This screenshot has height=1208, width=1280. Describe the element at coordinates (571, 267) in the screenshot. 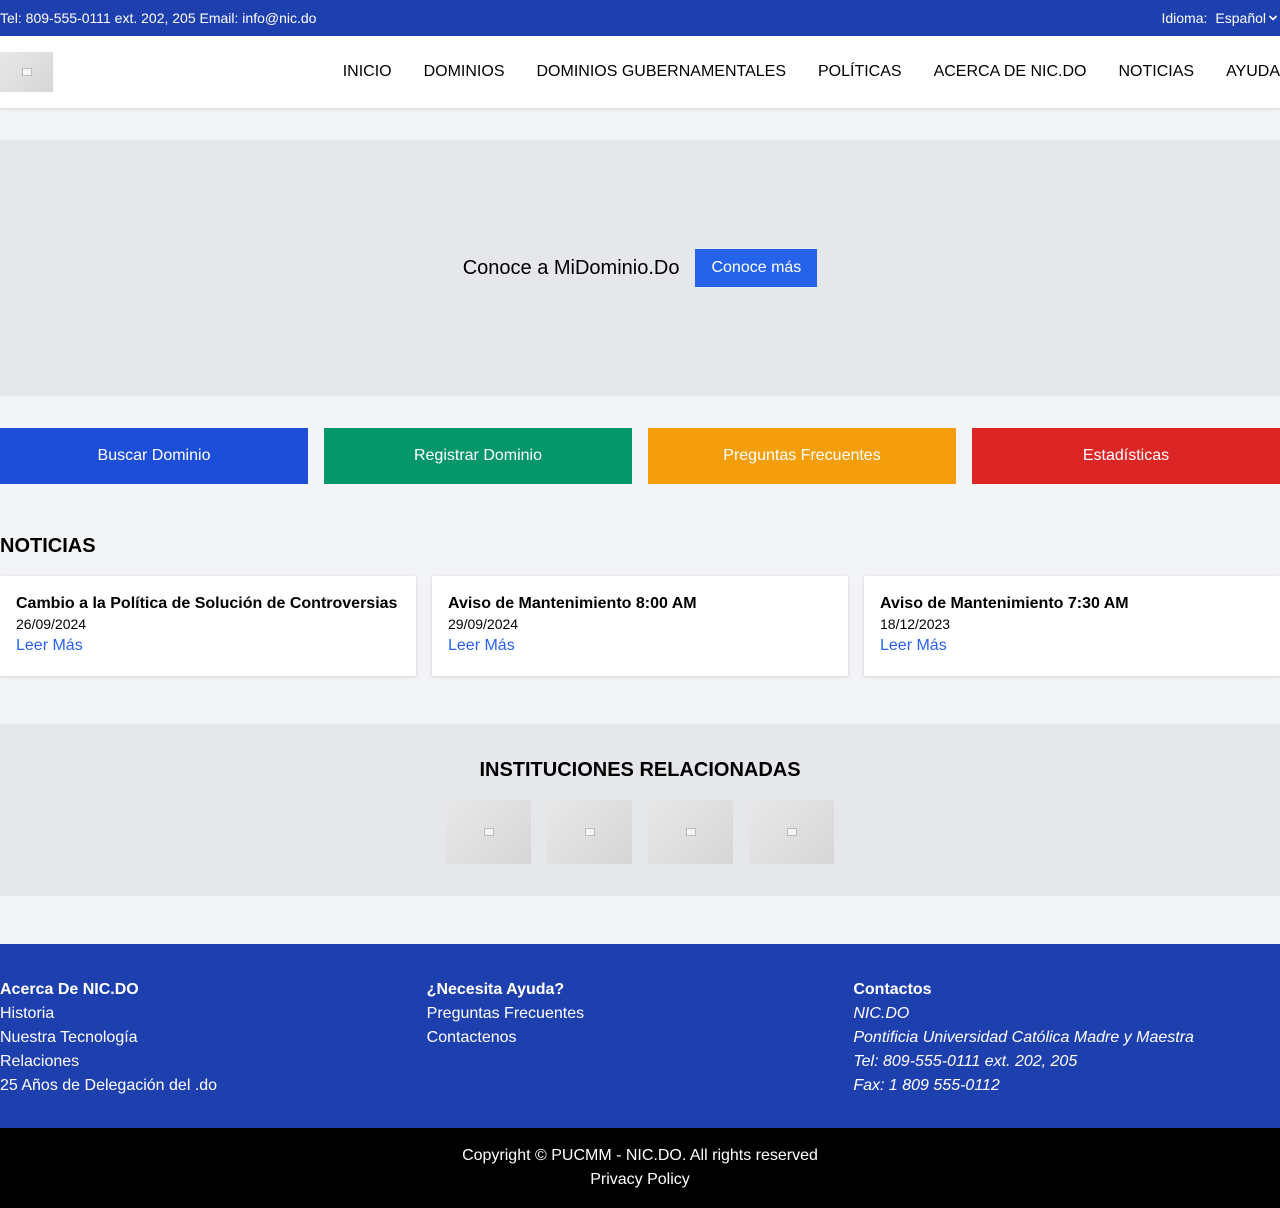

I see `hero-text: Conoce a MiDominio.Do` at that location.